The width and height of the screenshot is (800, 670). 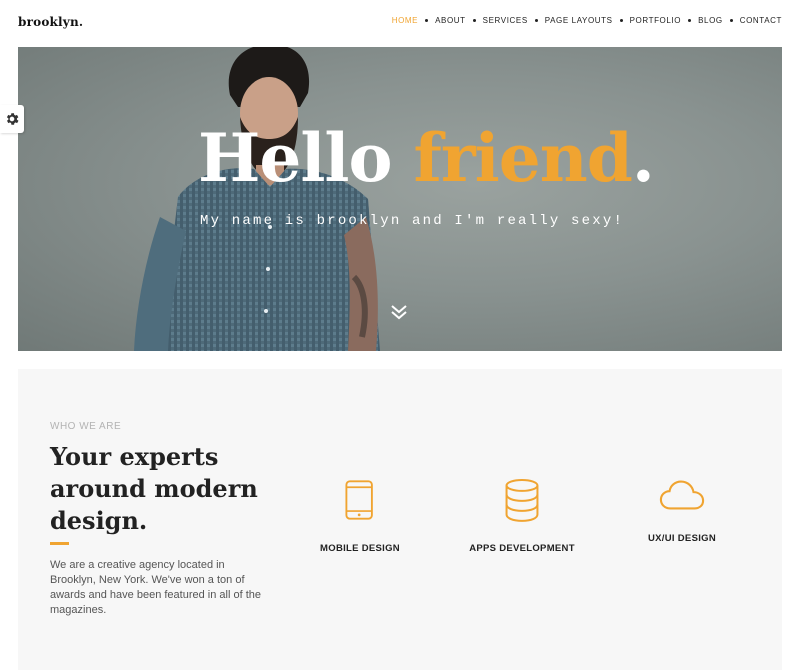 What do you see at coordinates (154, 488) in the screenshot?
I see `section-title: Your experts around modern design.` at bounding box center [154, 488].